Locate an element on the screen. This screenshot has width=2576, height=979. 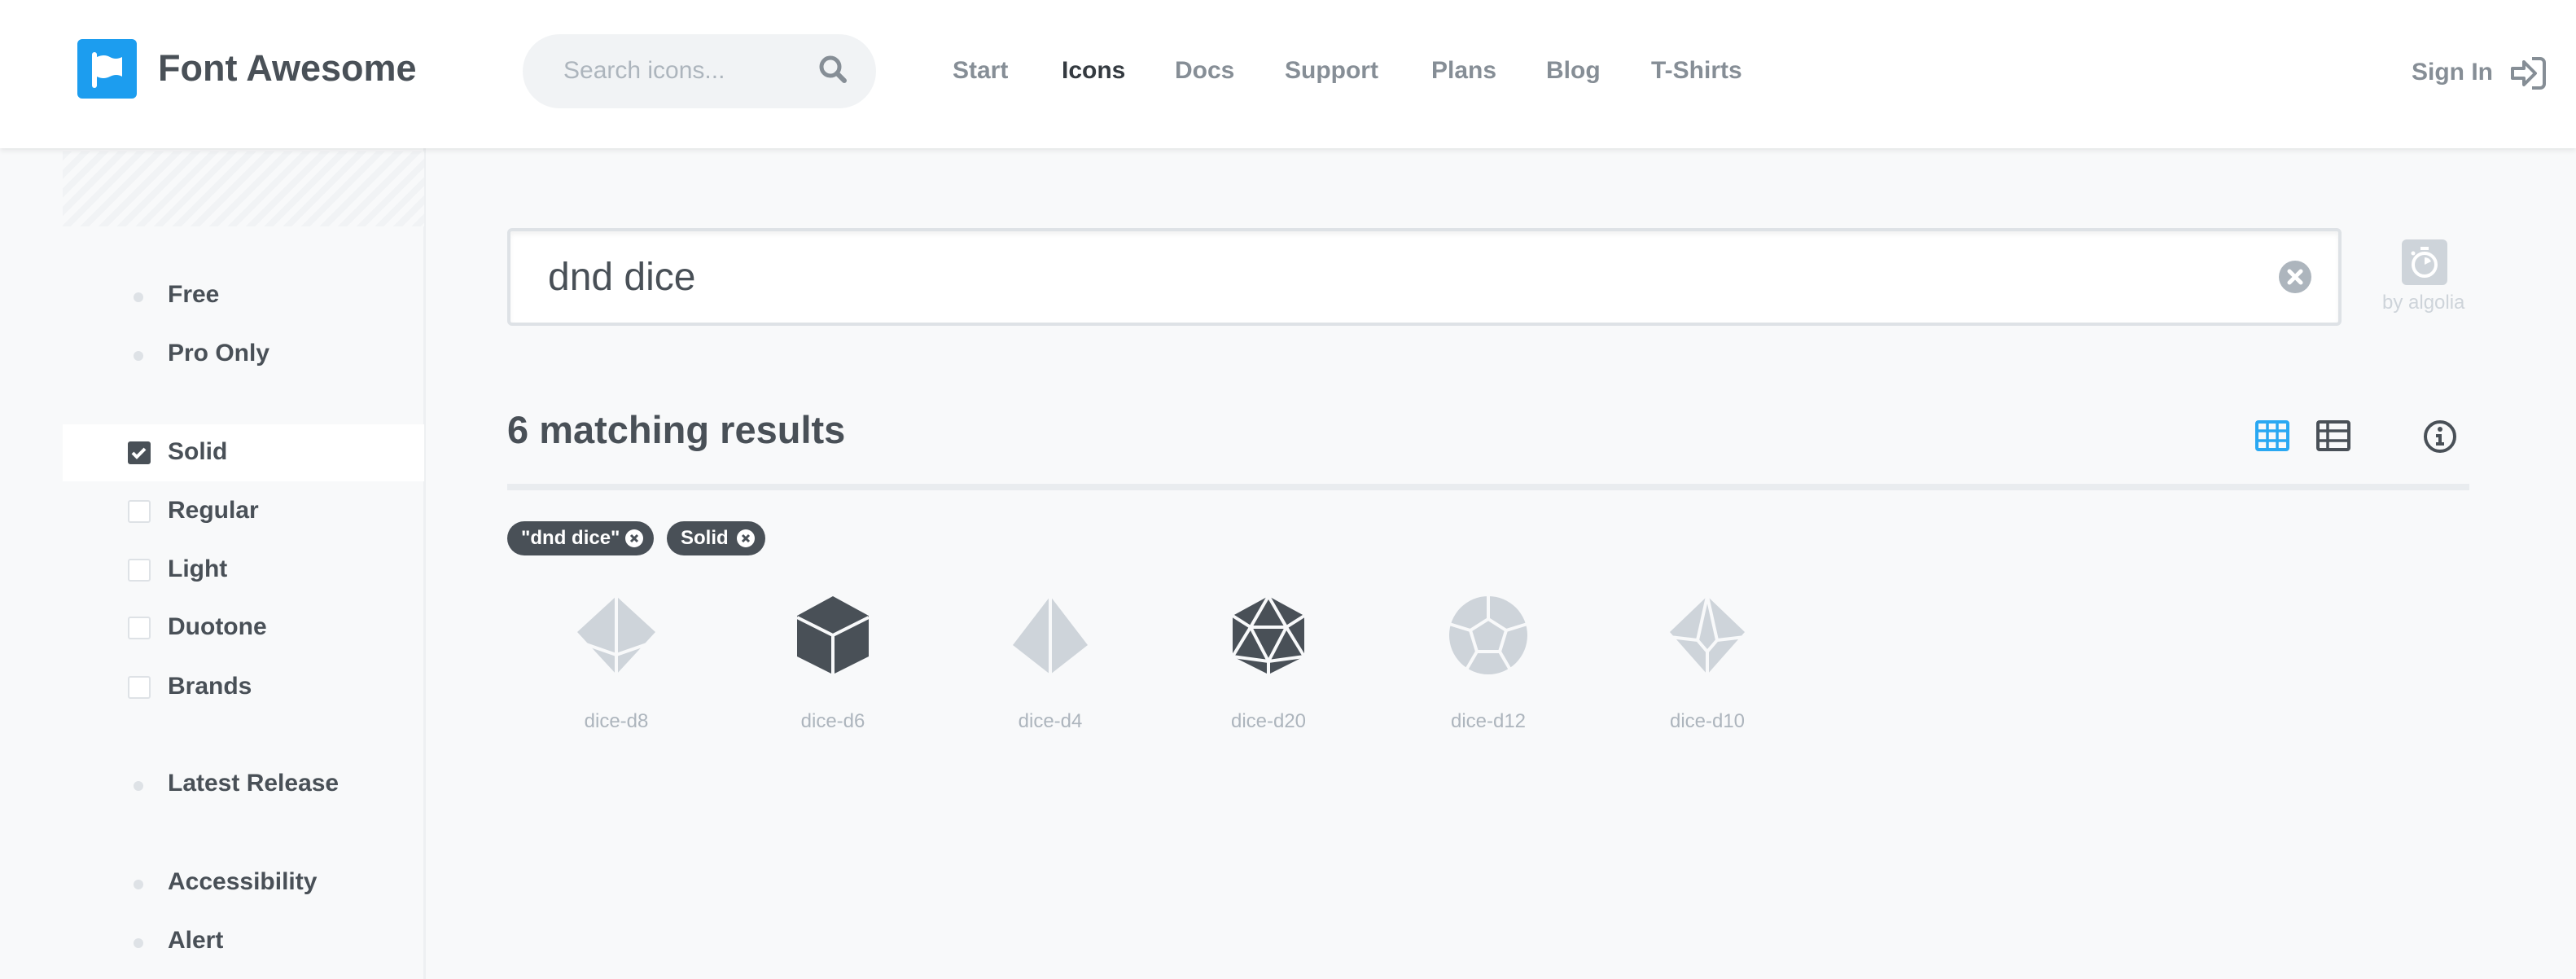
filter-light: Light is located at coordinates (244, 570).